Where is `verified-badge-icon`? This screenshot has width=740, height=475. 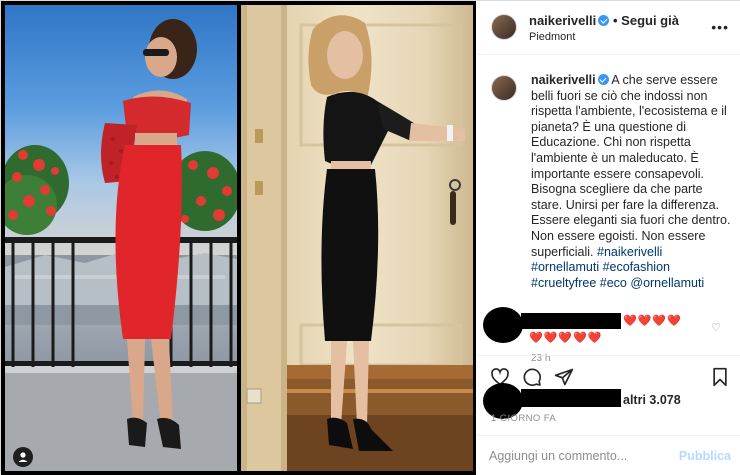 verified-badge-icon is located at coordinates (604, 20).